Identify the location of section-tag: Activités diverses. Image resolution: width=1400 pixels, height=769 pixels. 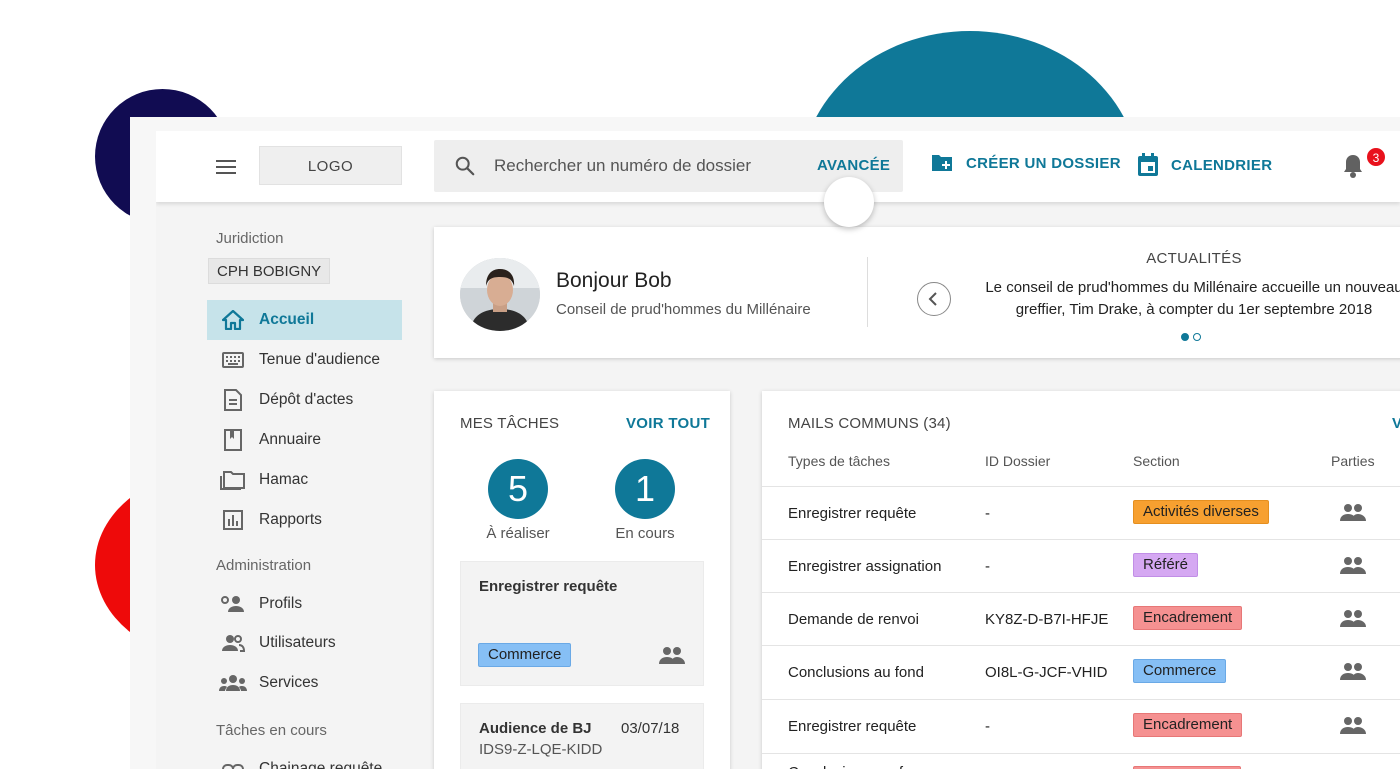
(1201, 512).